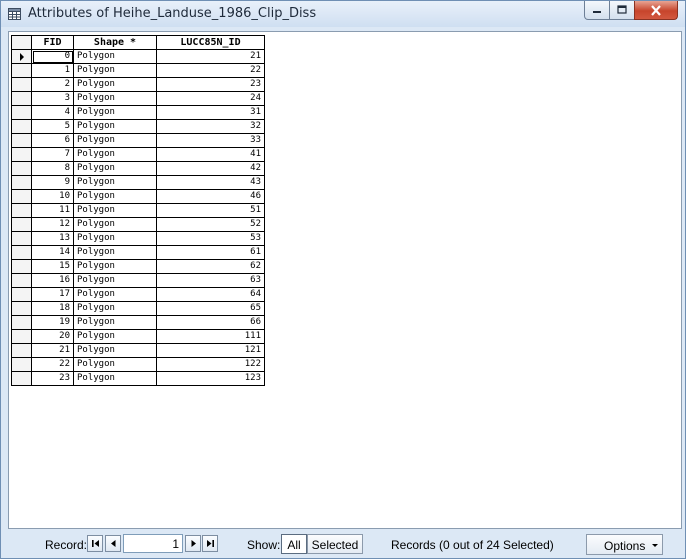 The width and height of the screenshot is (686, 559). I want to click on table-row: 1 Polygon 22, so click(138, 70).